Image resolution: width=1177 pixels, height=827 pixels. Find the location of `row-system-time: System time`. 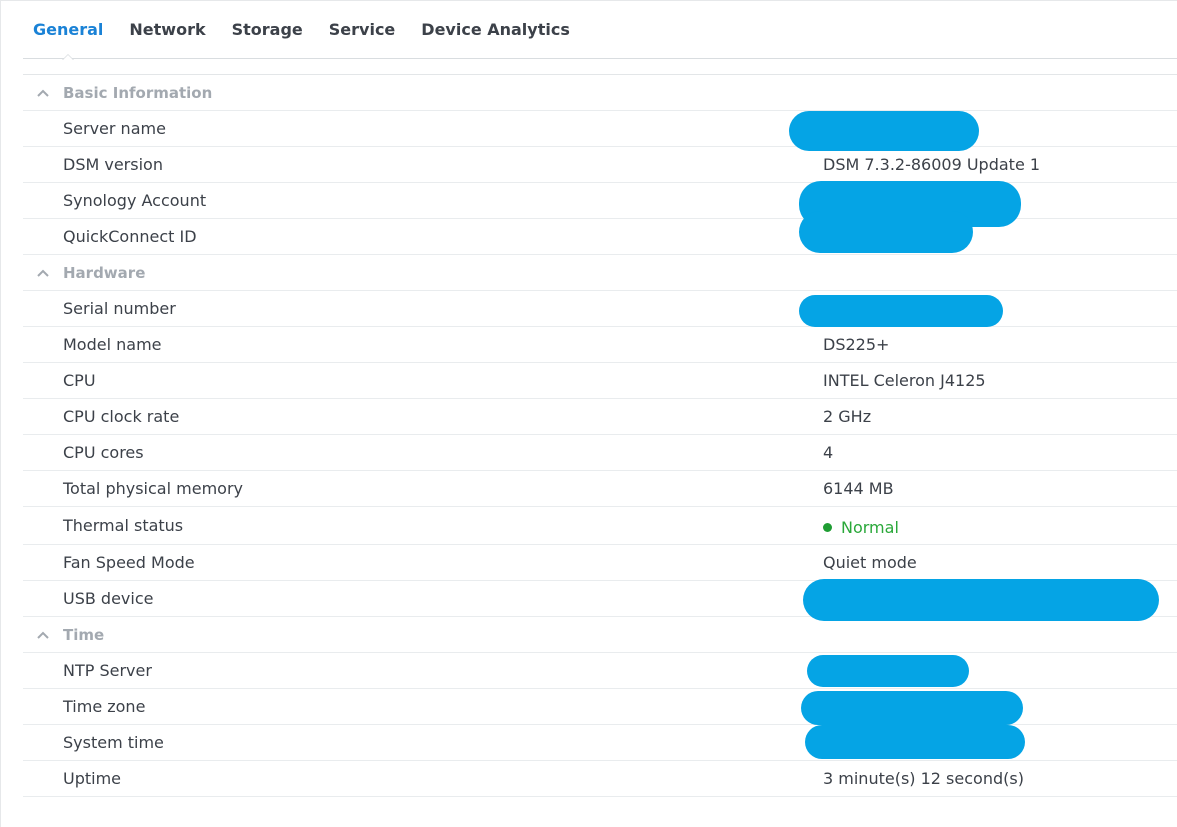

row-system-time: System time is located at coordinates (600, 743).